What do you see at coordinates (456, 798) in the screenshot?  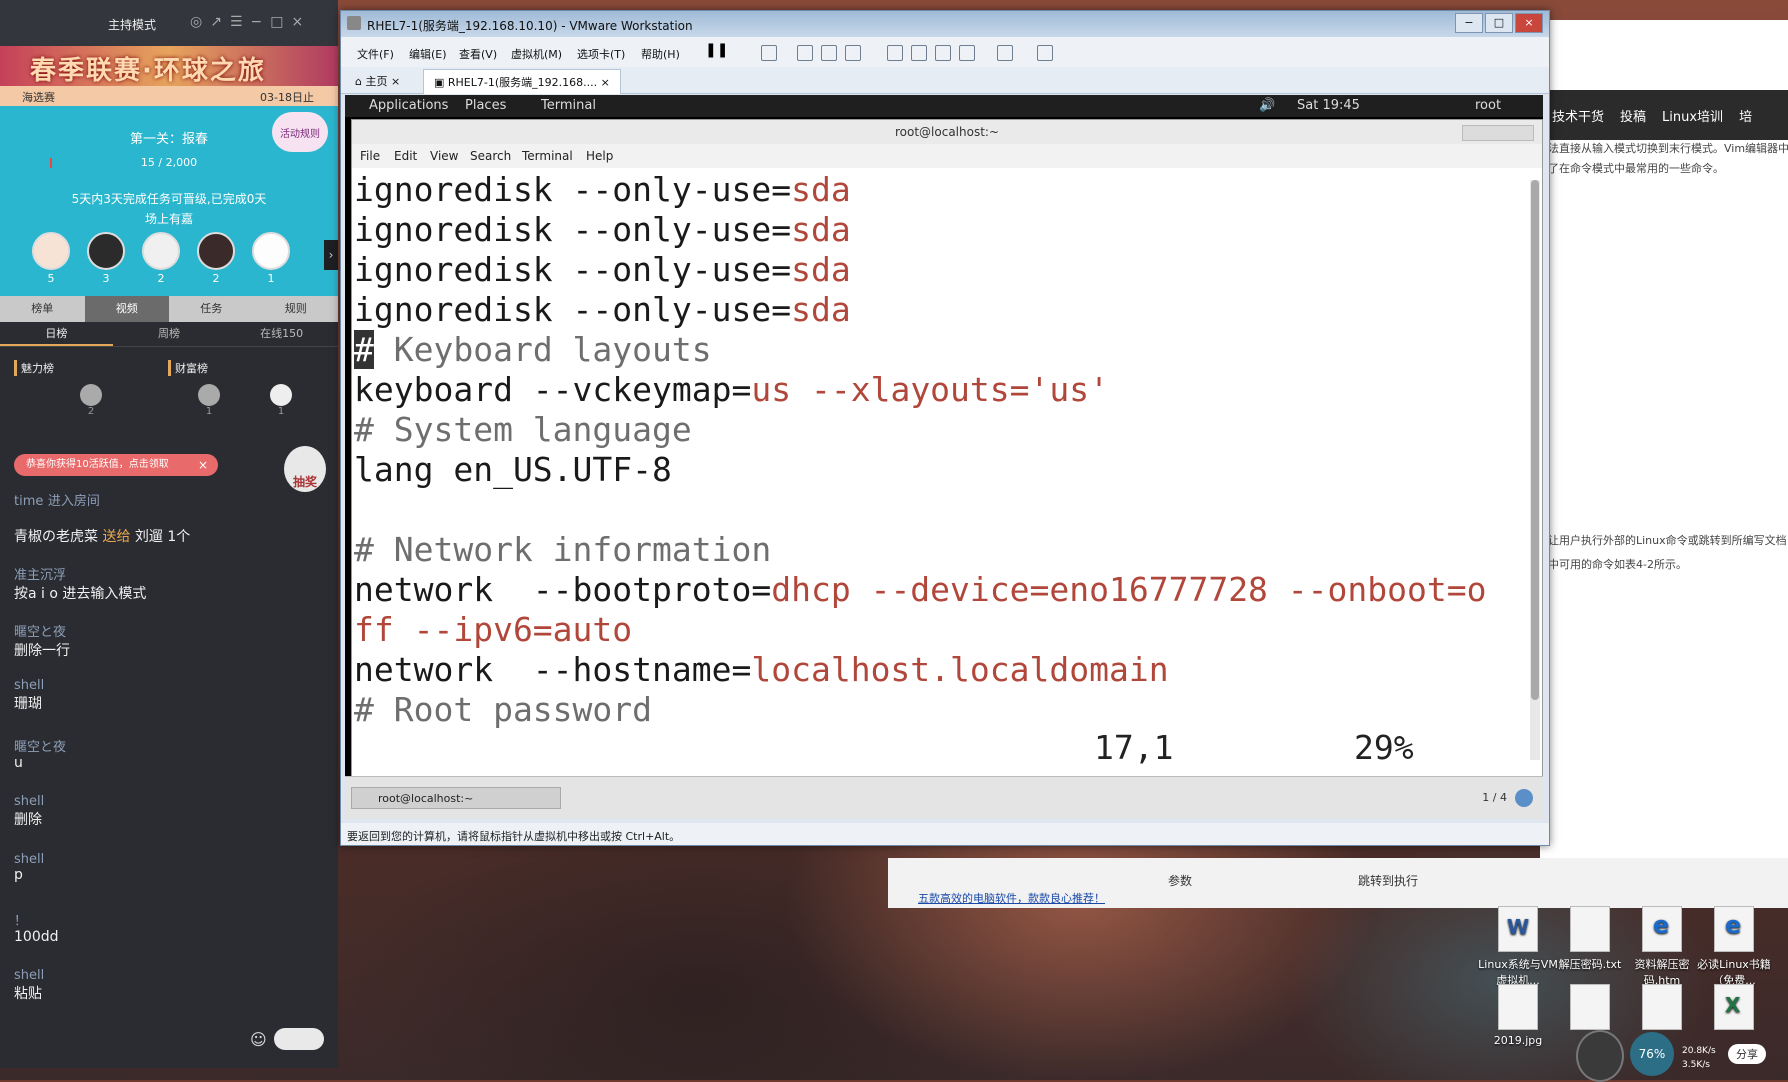 I see `taskbar-terminal-item: root@localhost:~` at bounding box center [456, 798].